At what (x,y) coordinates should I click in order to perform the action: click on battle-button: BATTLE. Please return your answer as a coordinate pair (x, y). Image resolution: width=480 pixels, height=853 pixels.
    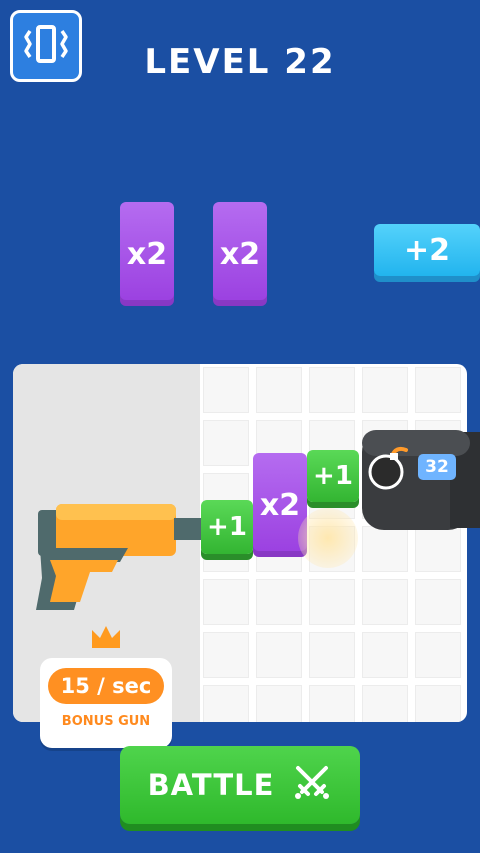
    Looking at the image, I should click on (240, 785).